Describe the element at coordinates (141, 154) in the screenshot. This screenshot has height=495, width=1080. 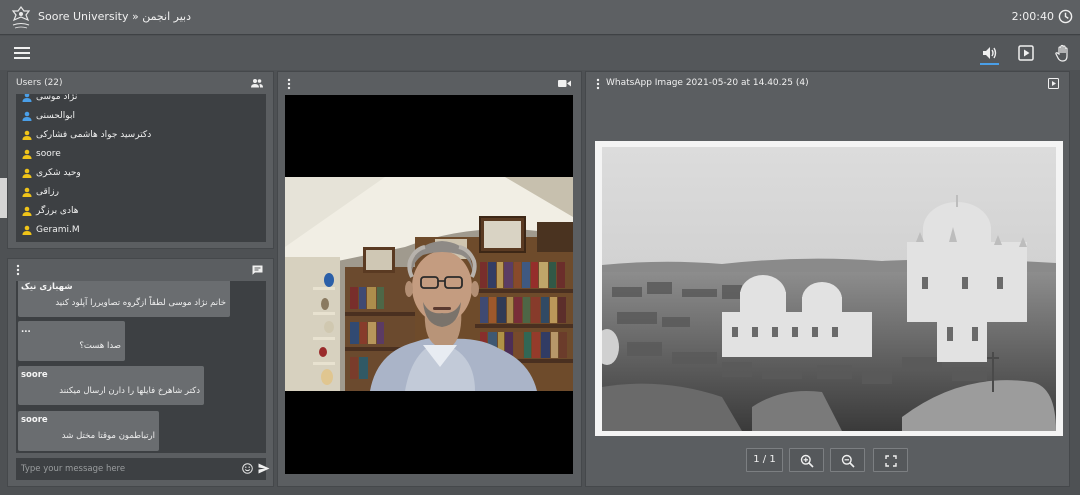
I see `user-item: soore` at that location.